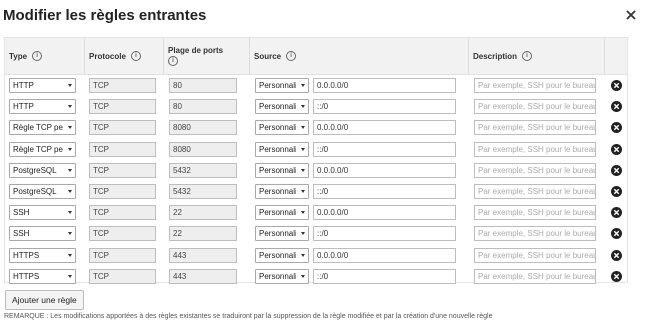 This screenshot has width=647, height=320. Describe the element at coordinates (203, 213) in the screenshot. I see `port-range-field: 22` at that location.